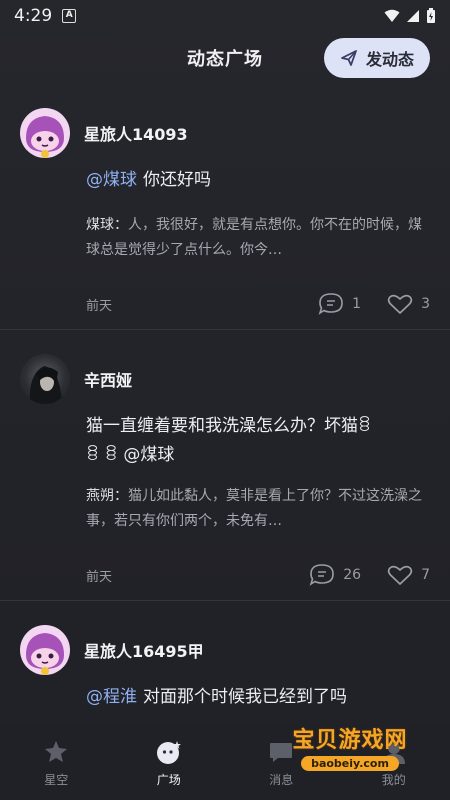 The width and height of the screenshot is (450, 800). I want to click on post-author: 星旅人16495甲, so click(144, 650).